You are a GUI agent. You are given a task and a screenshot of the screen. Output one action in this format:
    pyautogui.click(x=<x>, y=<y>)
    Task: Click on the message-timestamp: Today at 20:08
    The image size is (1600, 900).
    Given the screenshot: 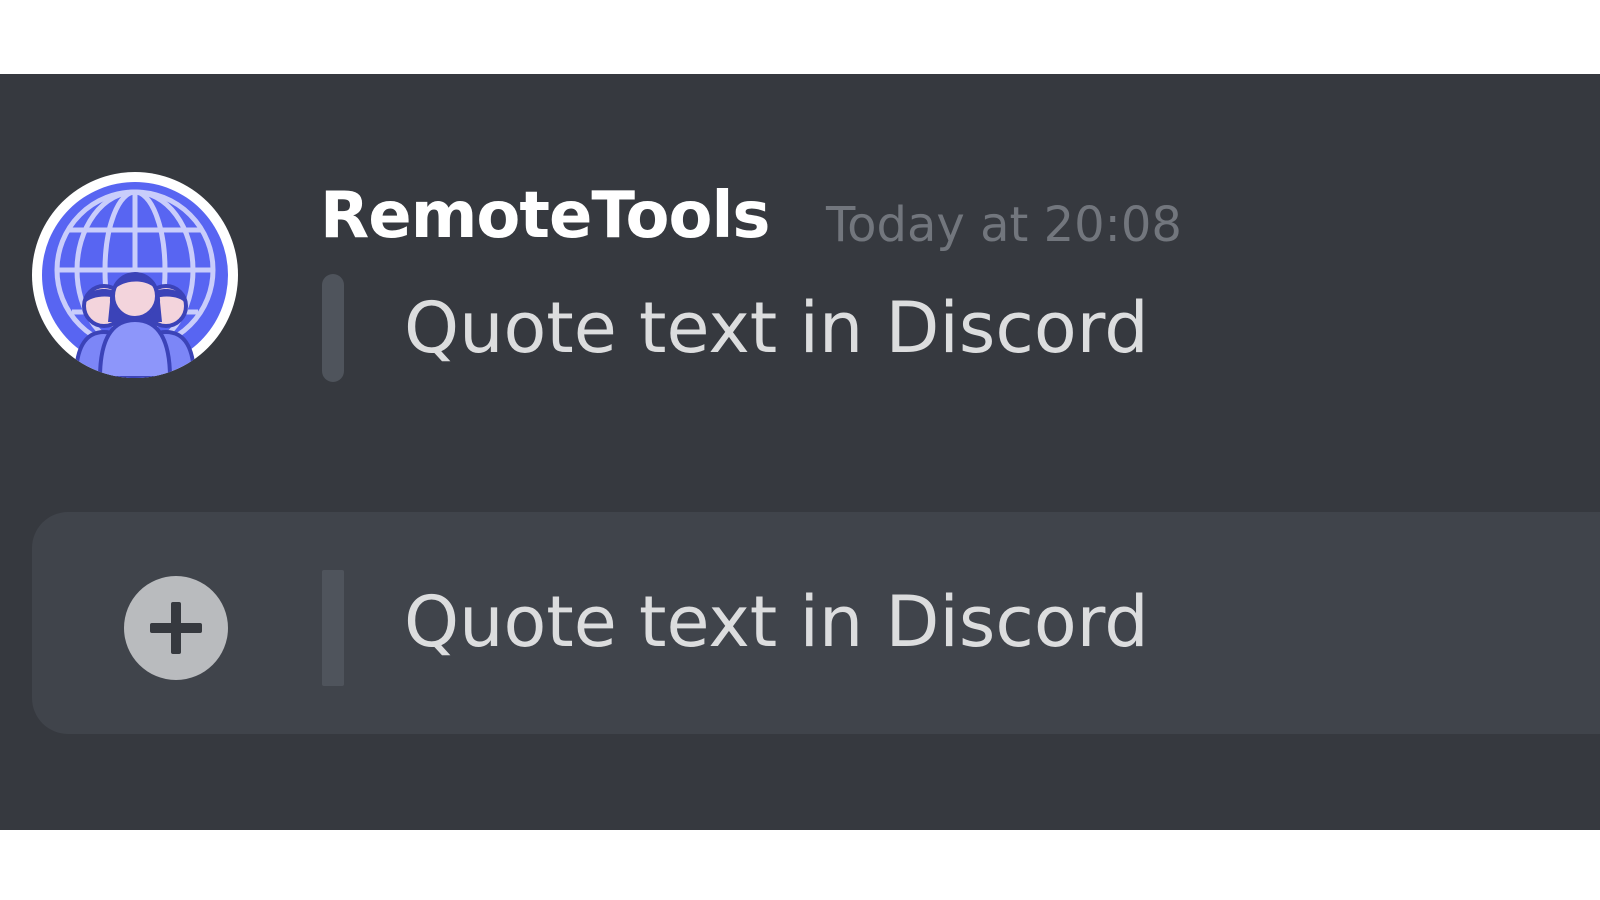 What is the action you would take?
    pyautogui.click(x=1004, y=225)
    